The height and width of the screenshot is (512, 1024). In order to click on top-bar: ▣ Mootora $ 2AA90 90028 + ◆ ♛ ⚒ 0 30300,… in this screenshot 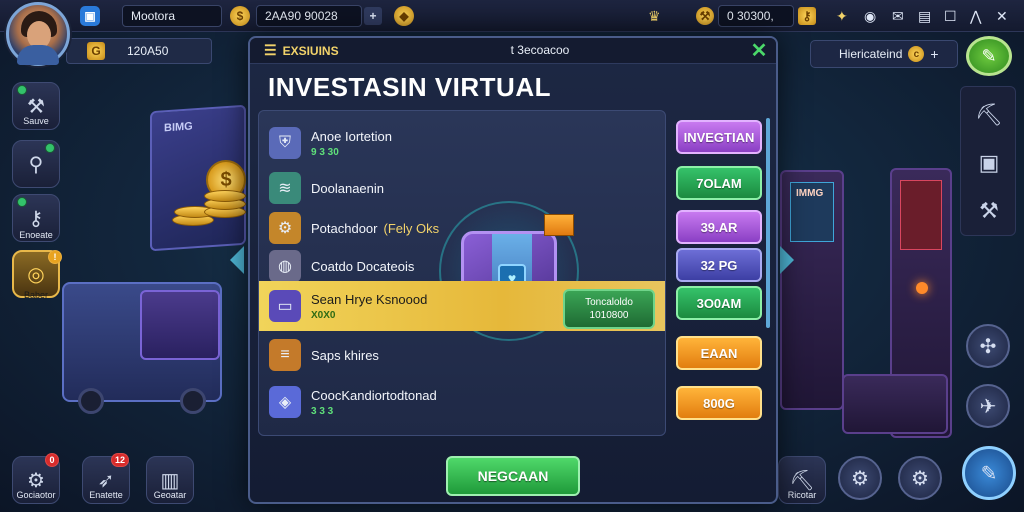, I will do `click(512, 16)`.